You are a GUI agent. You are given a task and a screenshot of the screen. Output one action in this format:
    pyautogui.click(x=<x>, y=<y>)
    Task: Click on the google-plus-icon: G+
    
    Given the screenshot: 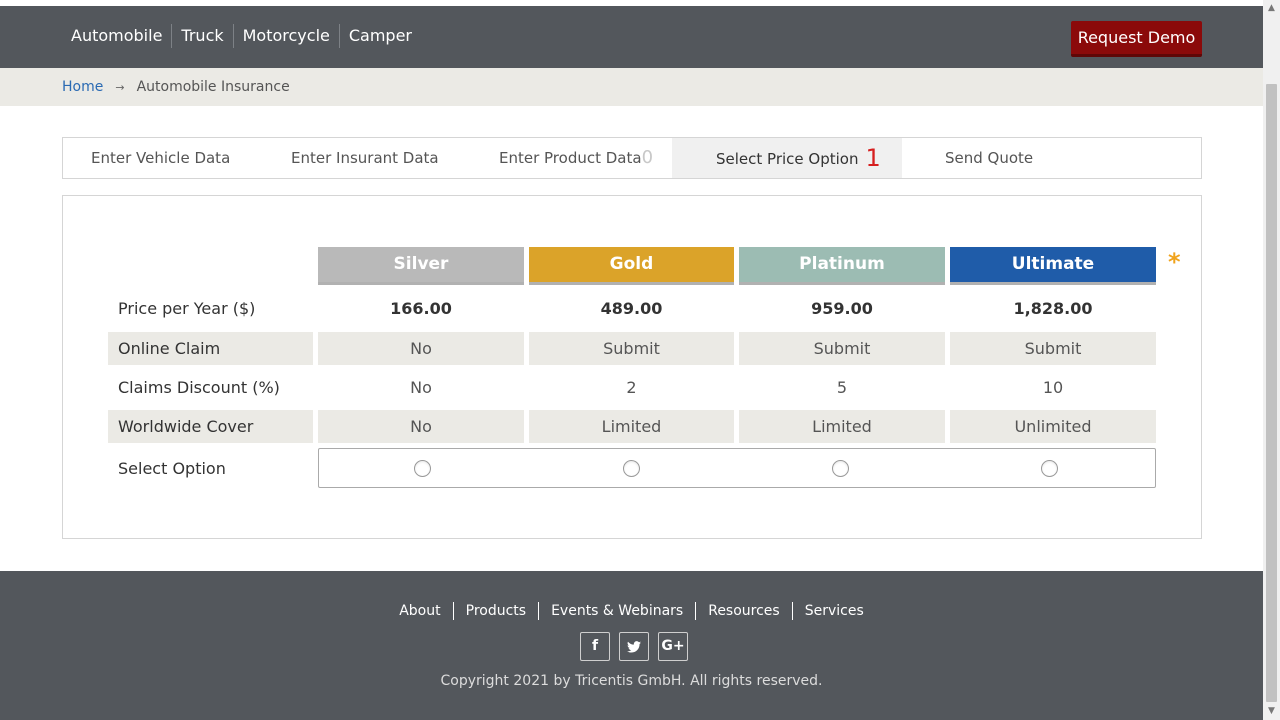 What is the action you would take?
    pyautogui.click(x=673, y=646)
    